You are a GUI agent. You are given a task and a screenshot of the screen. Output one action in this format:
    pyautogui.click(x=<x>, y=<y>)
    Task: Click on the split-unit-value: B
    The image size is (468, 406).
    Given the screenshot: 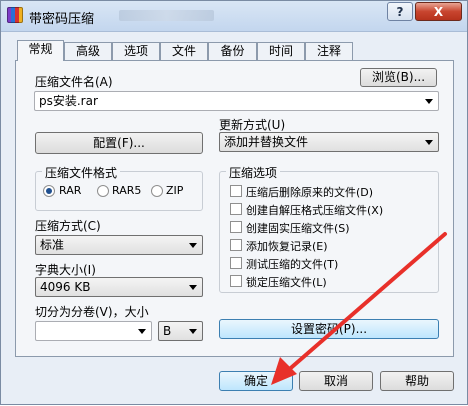 What is the action you would take?
    pyautogui.click(x=167, y=331)
    